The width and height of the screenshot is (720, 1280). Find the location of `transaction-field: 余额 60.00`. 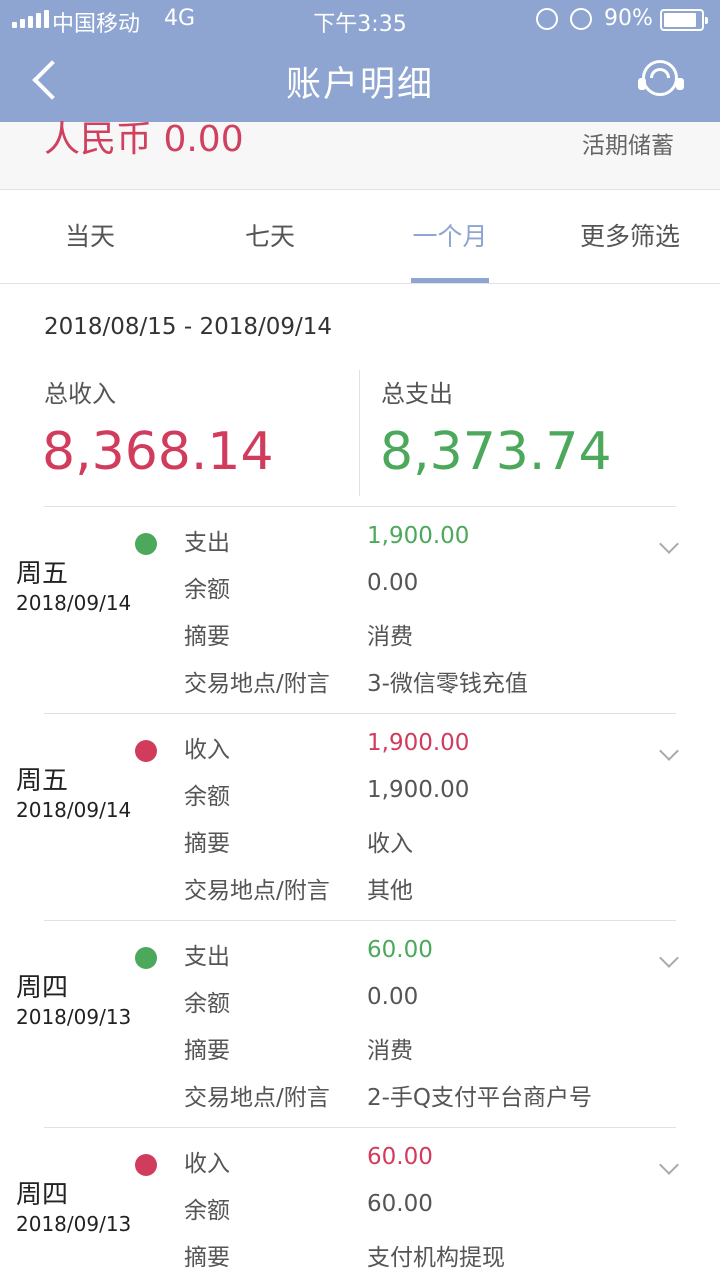

transaction-field: 余额 60.00 is located at coordinates (414, 1214).